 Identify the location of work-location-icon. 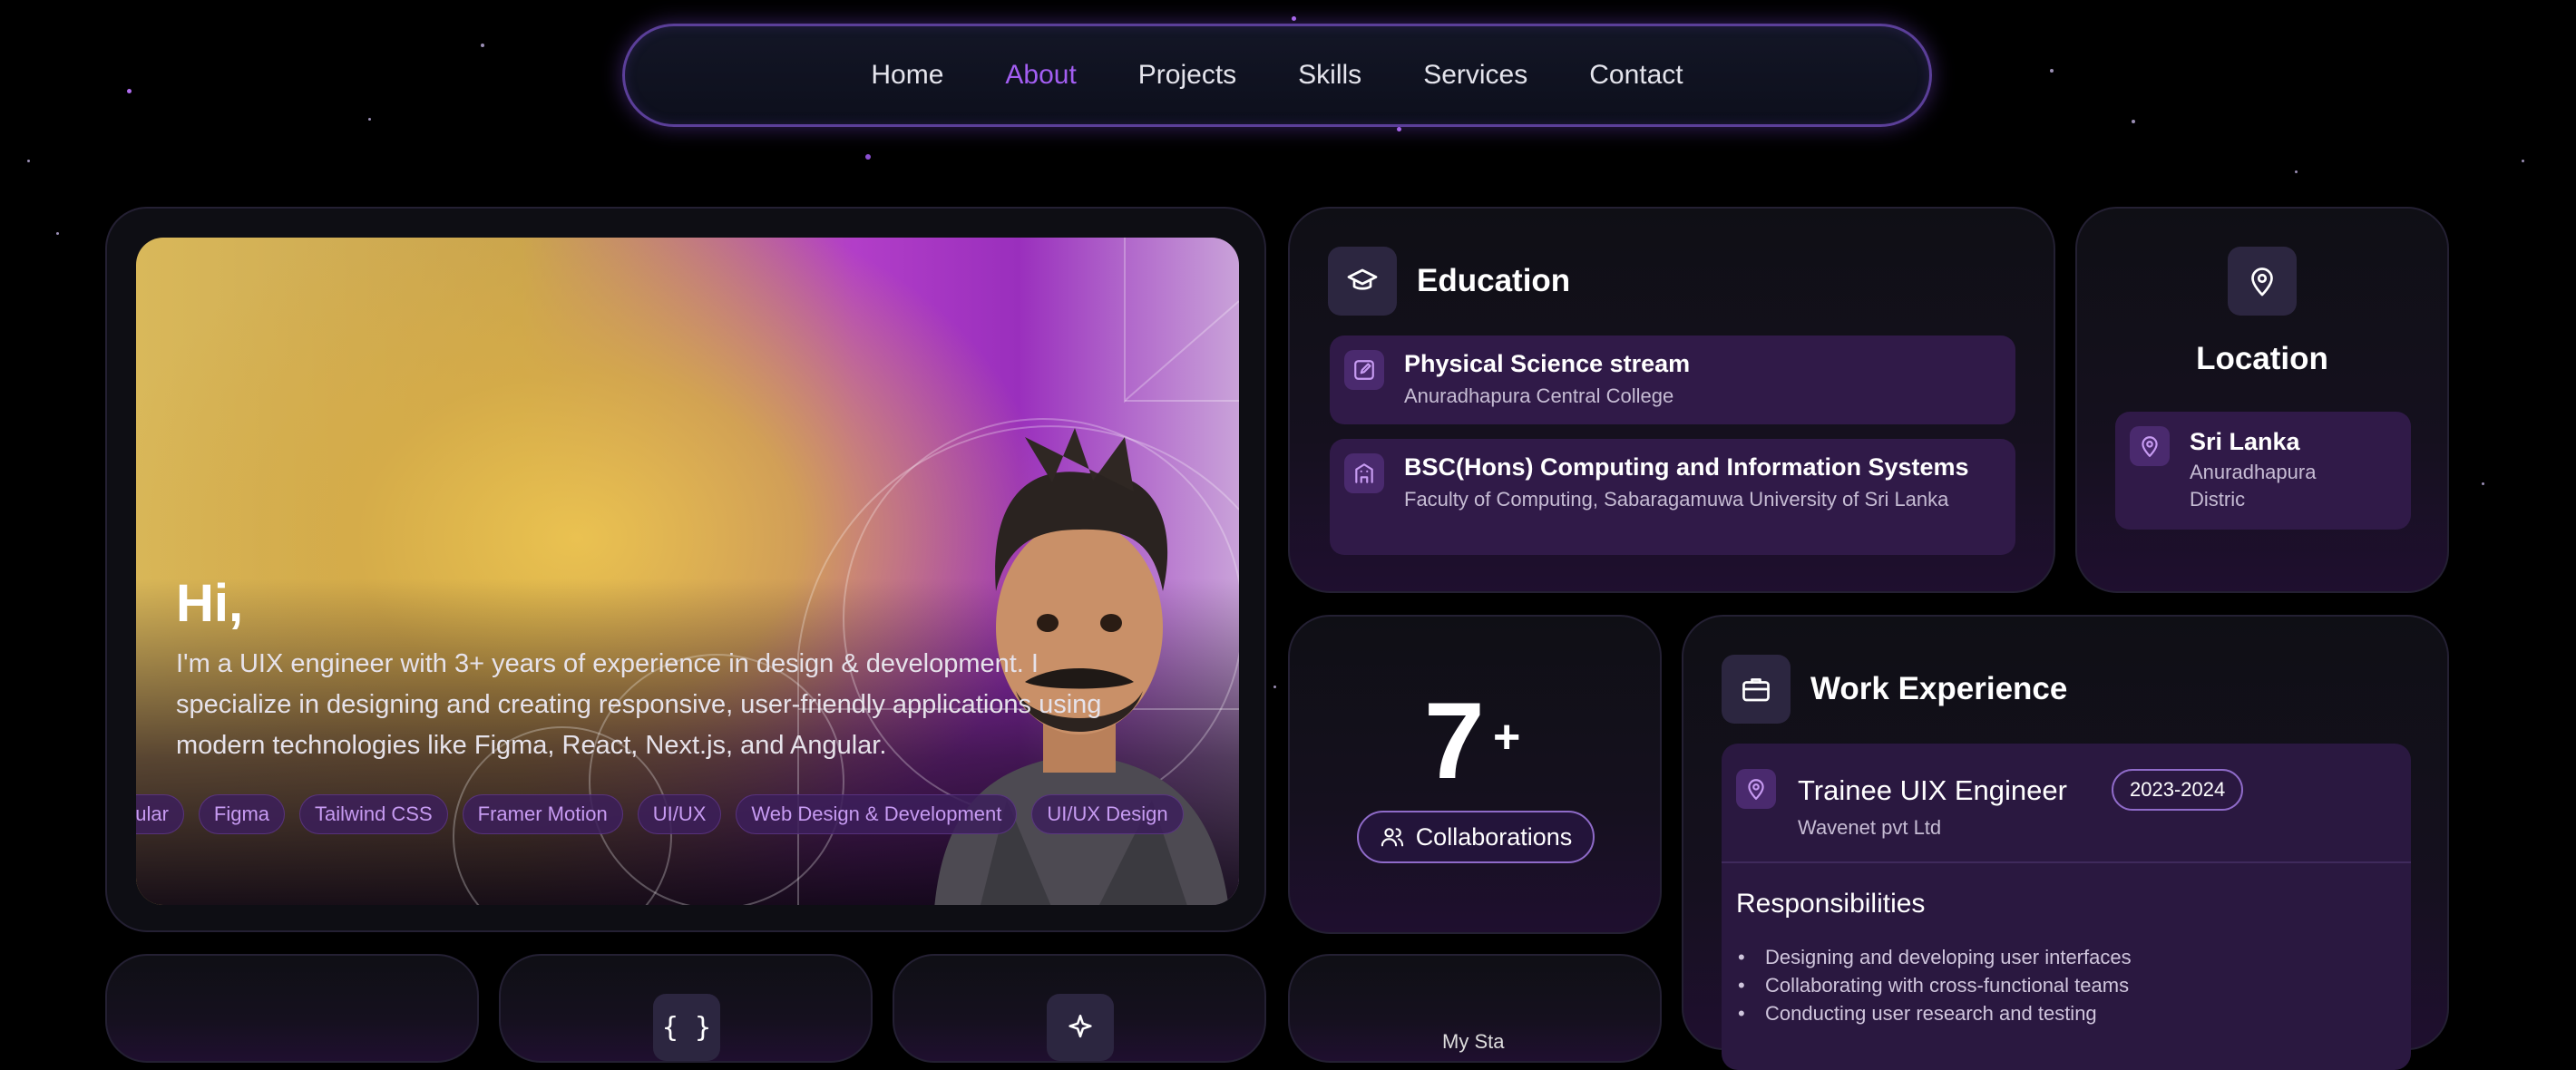
(1756, 789).